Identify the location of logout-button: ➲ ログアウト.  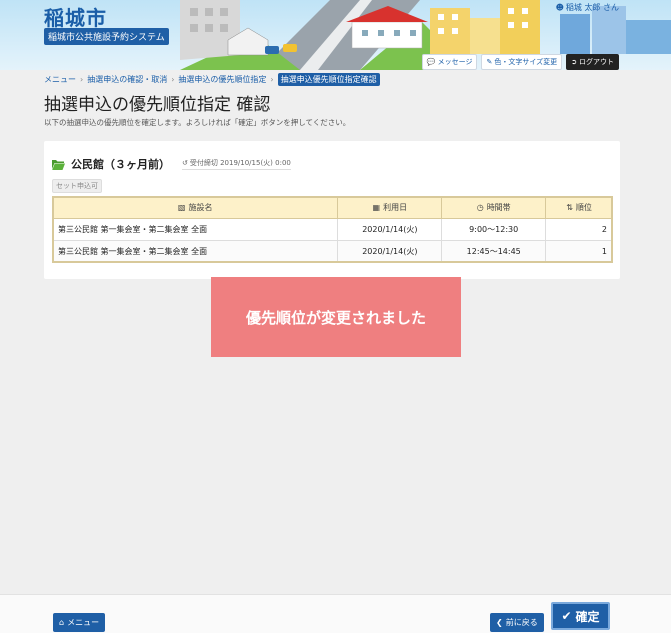
(592, 62).